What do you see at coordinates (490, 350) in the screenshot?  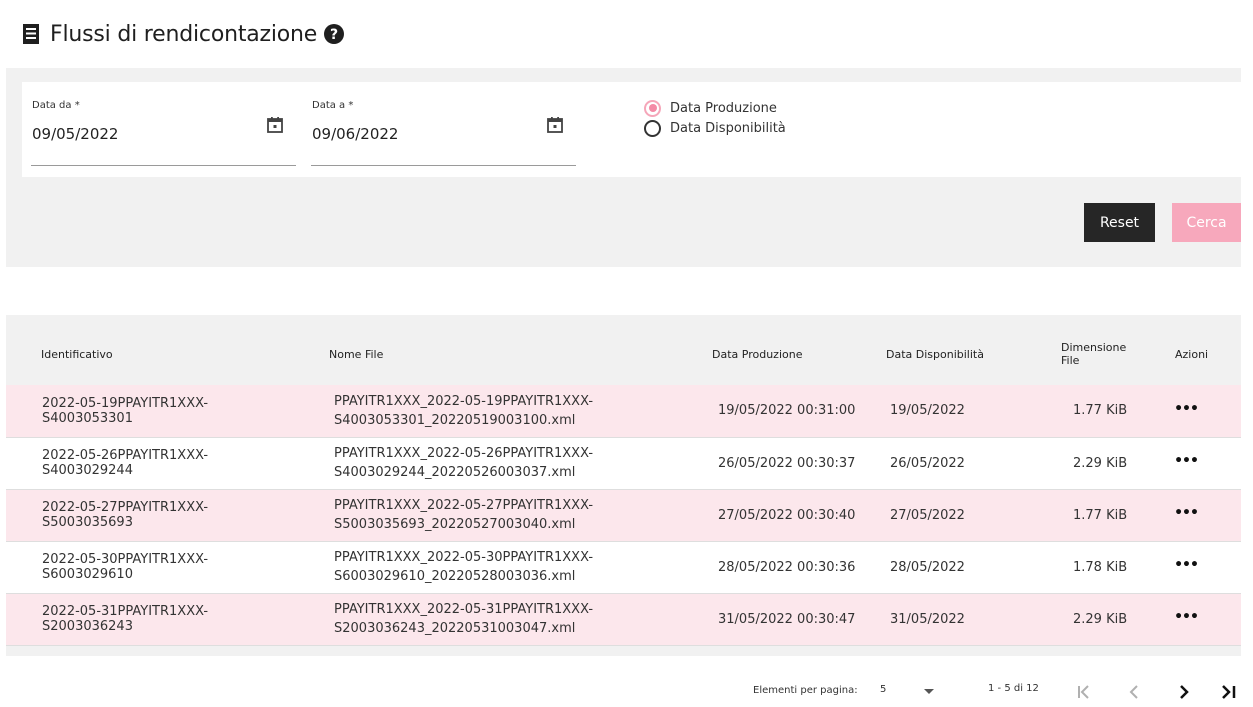 I see `column-header-nome-file: Nome File` at bounding box center [490, 350].